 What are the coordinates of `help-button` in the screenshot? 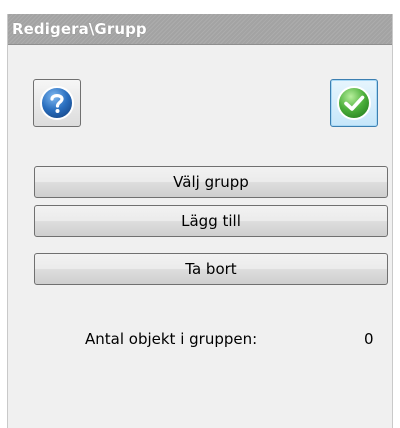 It's located at (57, 103).